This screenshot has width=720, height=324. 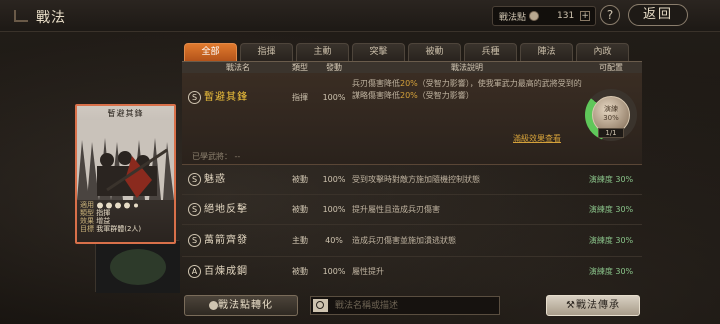 I want to click on search-input, so click(x=415, y=305).